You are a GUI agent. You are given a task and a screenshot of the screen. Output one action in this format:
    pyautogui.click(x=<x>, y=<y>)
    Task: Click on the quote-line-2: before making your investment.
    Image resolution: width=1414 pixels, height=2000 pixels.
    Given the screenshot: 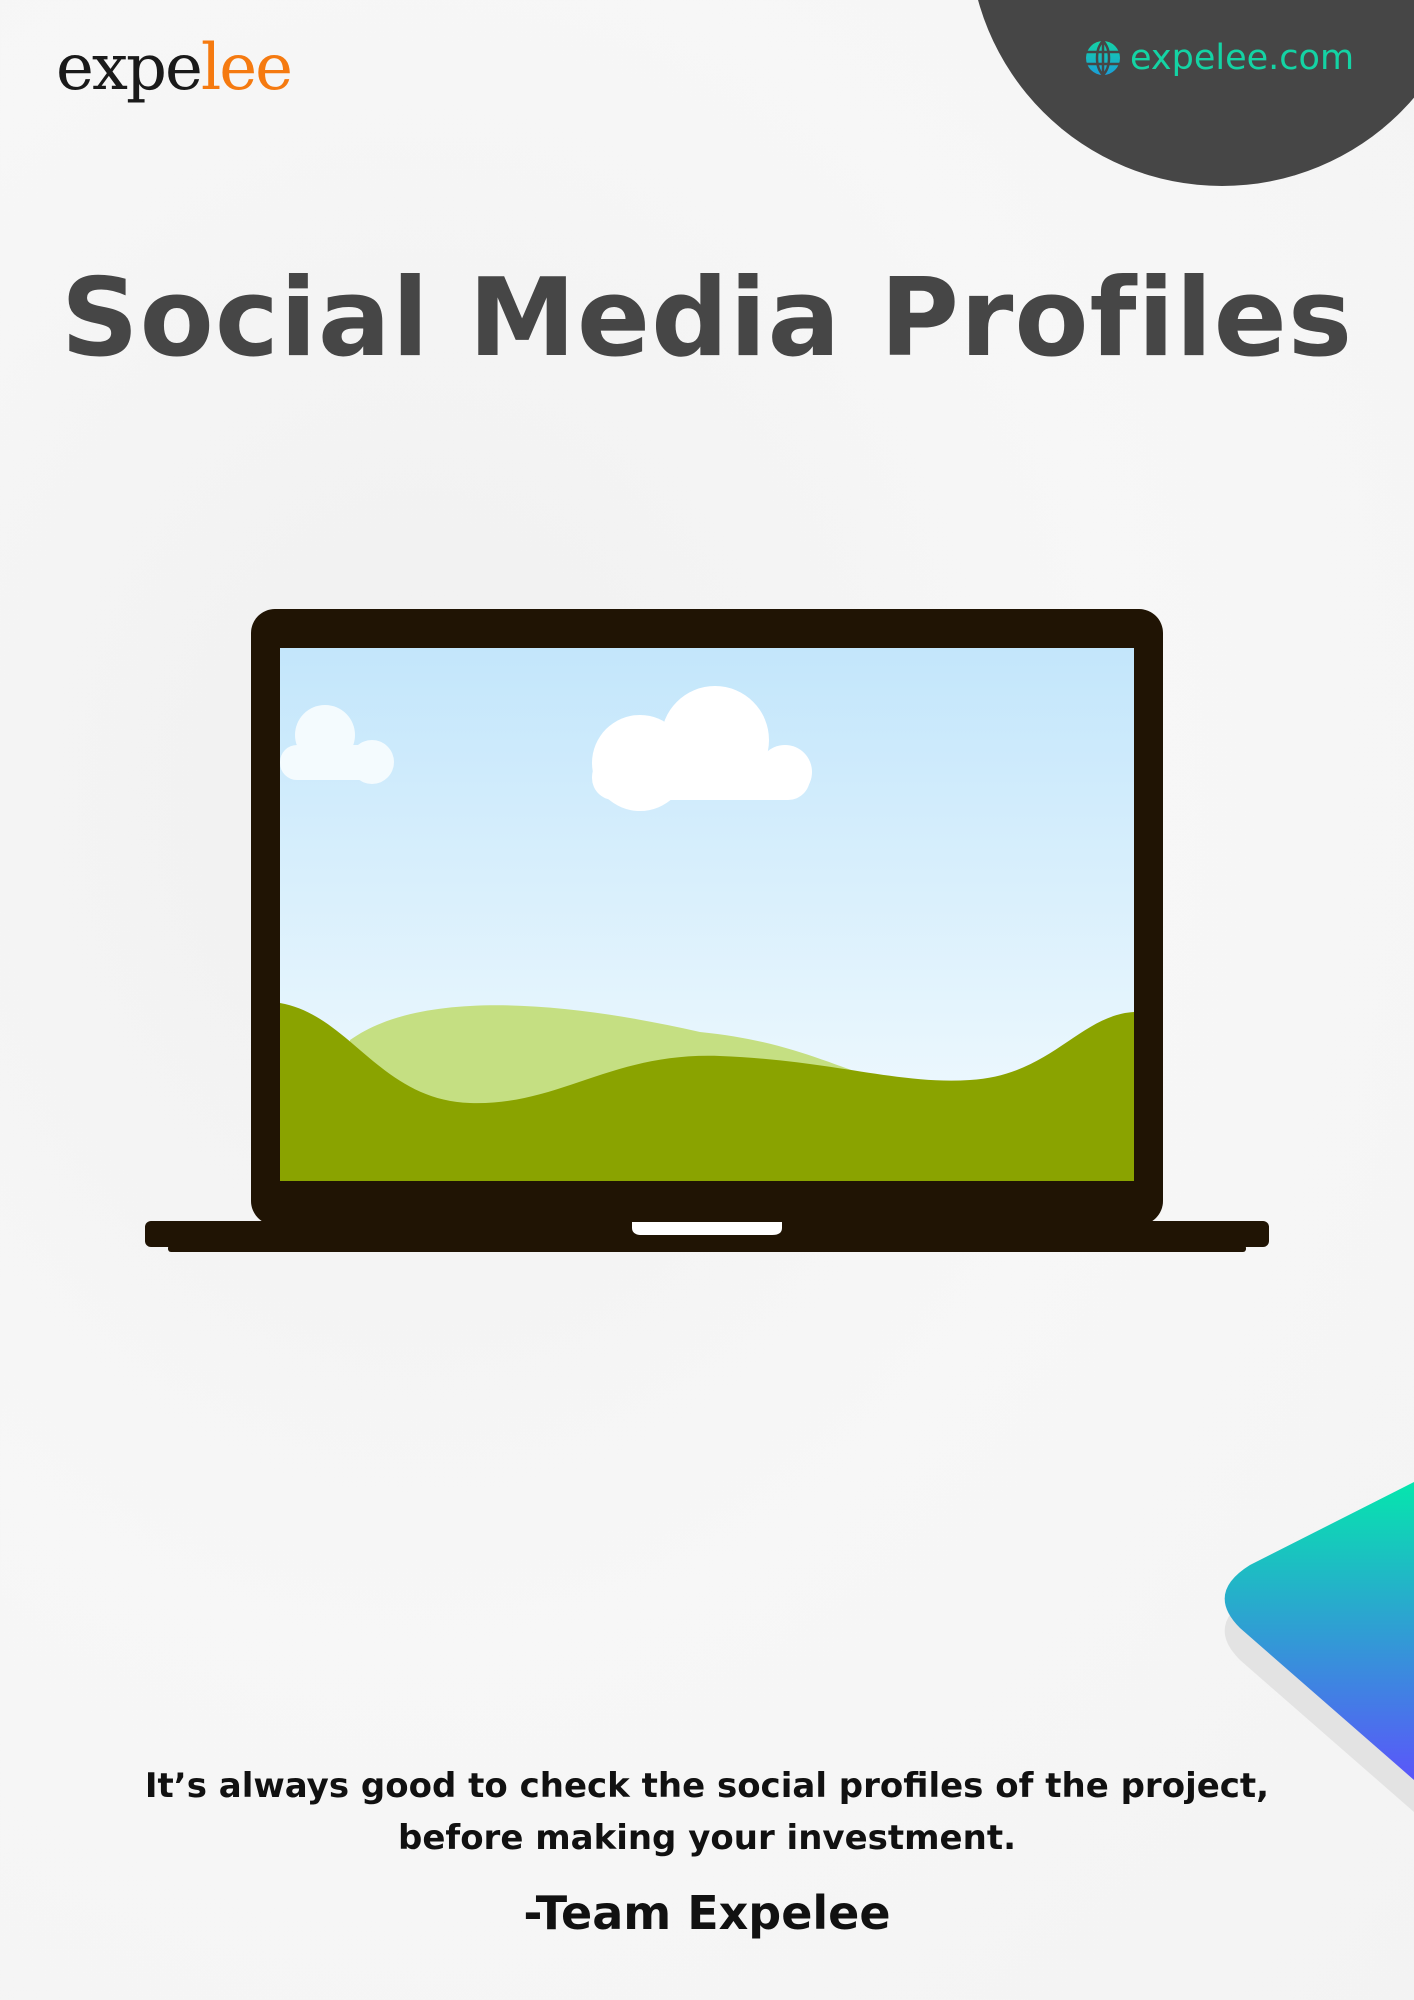 What is the action you would take?
    pyautogui.click(x=707, y=1838)
    